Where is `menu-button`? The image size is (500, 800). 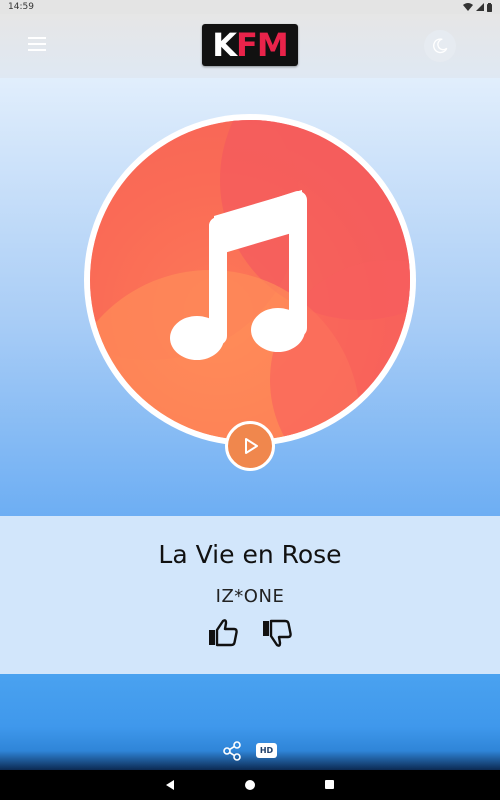
menu-button is located at coordinates (38, 44).